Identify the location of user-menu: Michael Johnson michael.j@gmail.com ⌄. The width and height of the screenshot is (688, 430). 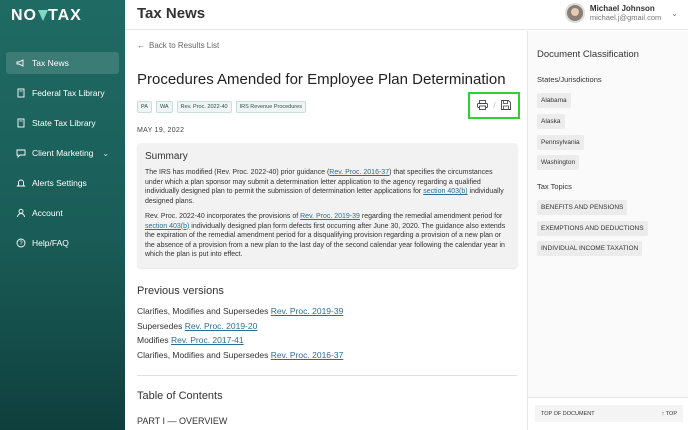
(621, 13).